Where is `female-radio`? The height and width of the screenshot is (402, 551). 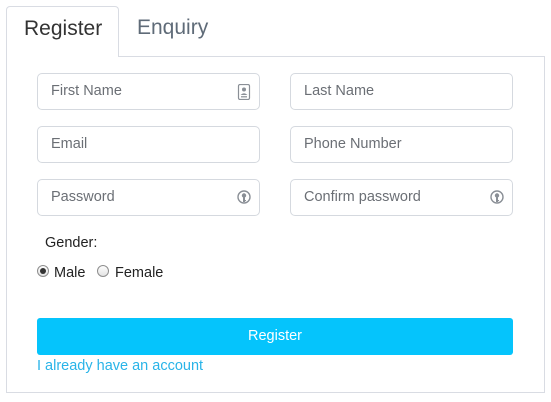
female-radio is located at coordinates (103, 271).